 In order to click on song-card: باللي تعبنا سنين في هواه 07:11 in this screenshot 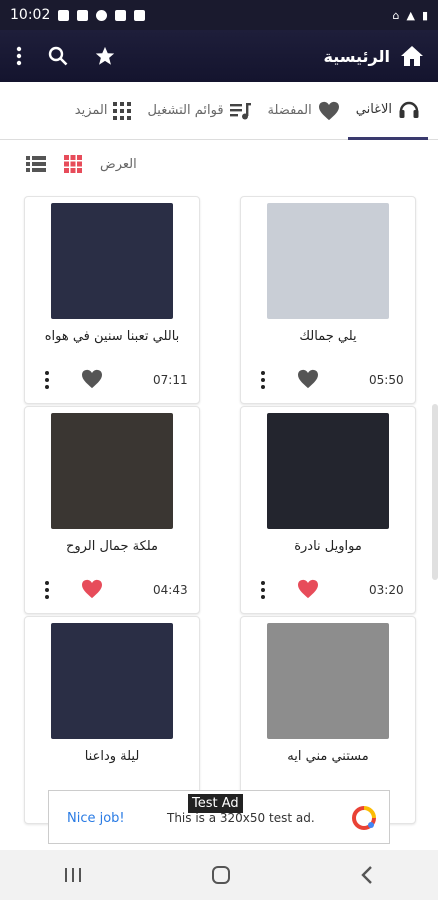, I will do `click(112, 300)`.